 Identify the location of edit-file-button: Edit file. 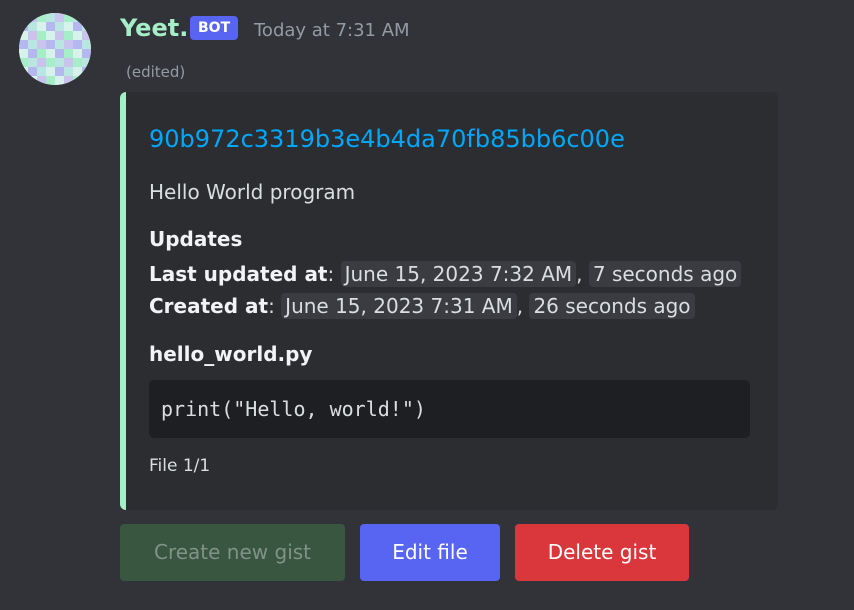
(430, 552).